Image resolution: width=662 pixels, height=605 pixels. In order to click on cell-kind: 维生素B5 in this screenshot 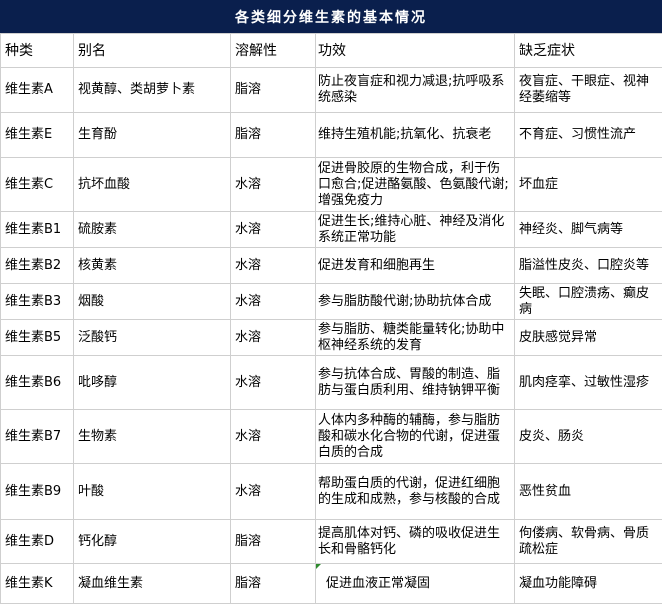, I will do `click(37, 337)`.